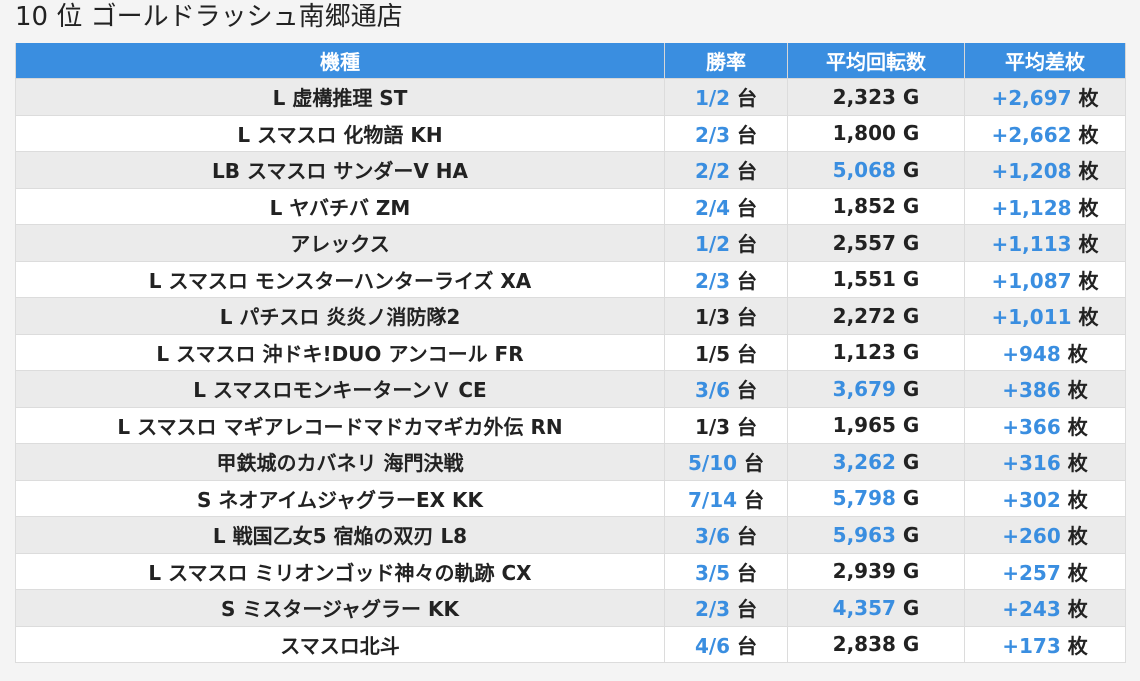 The image size is (1140, 681). I want to click on machine-name-cell: L スマスロモンキーターンＶ CE, so click(340, 389).